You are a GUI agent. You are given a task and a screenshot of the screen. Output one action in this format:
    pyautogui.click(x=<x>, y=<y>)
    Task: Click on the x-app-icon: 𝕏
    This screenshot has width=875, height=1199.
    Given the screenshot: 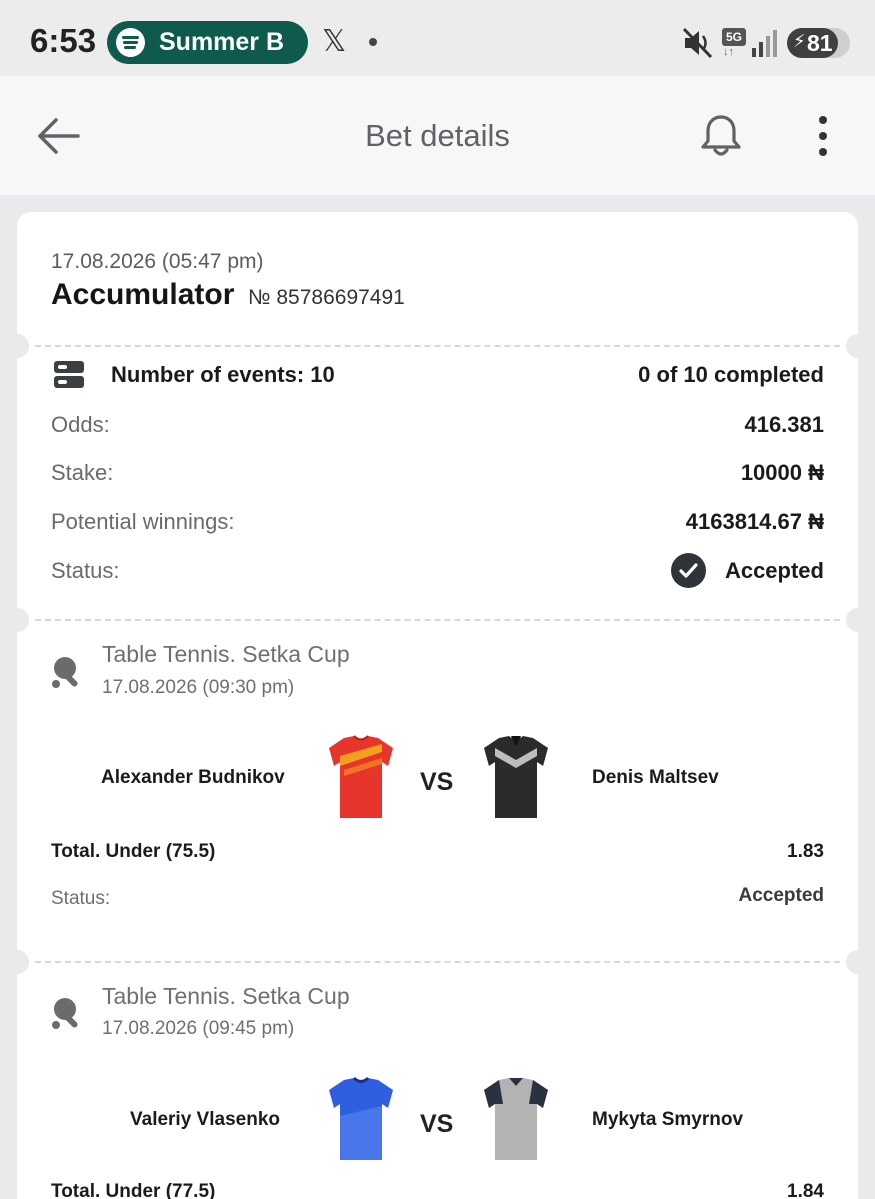 What is the action you would take?
    pyautogui.click(x=334, y=41)
    